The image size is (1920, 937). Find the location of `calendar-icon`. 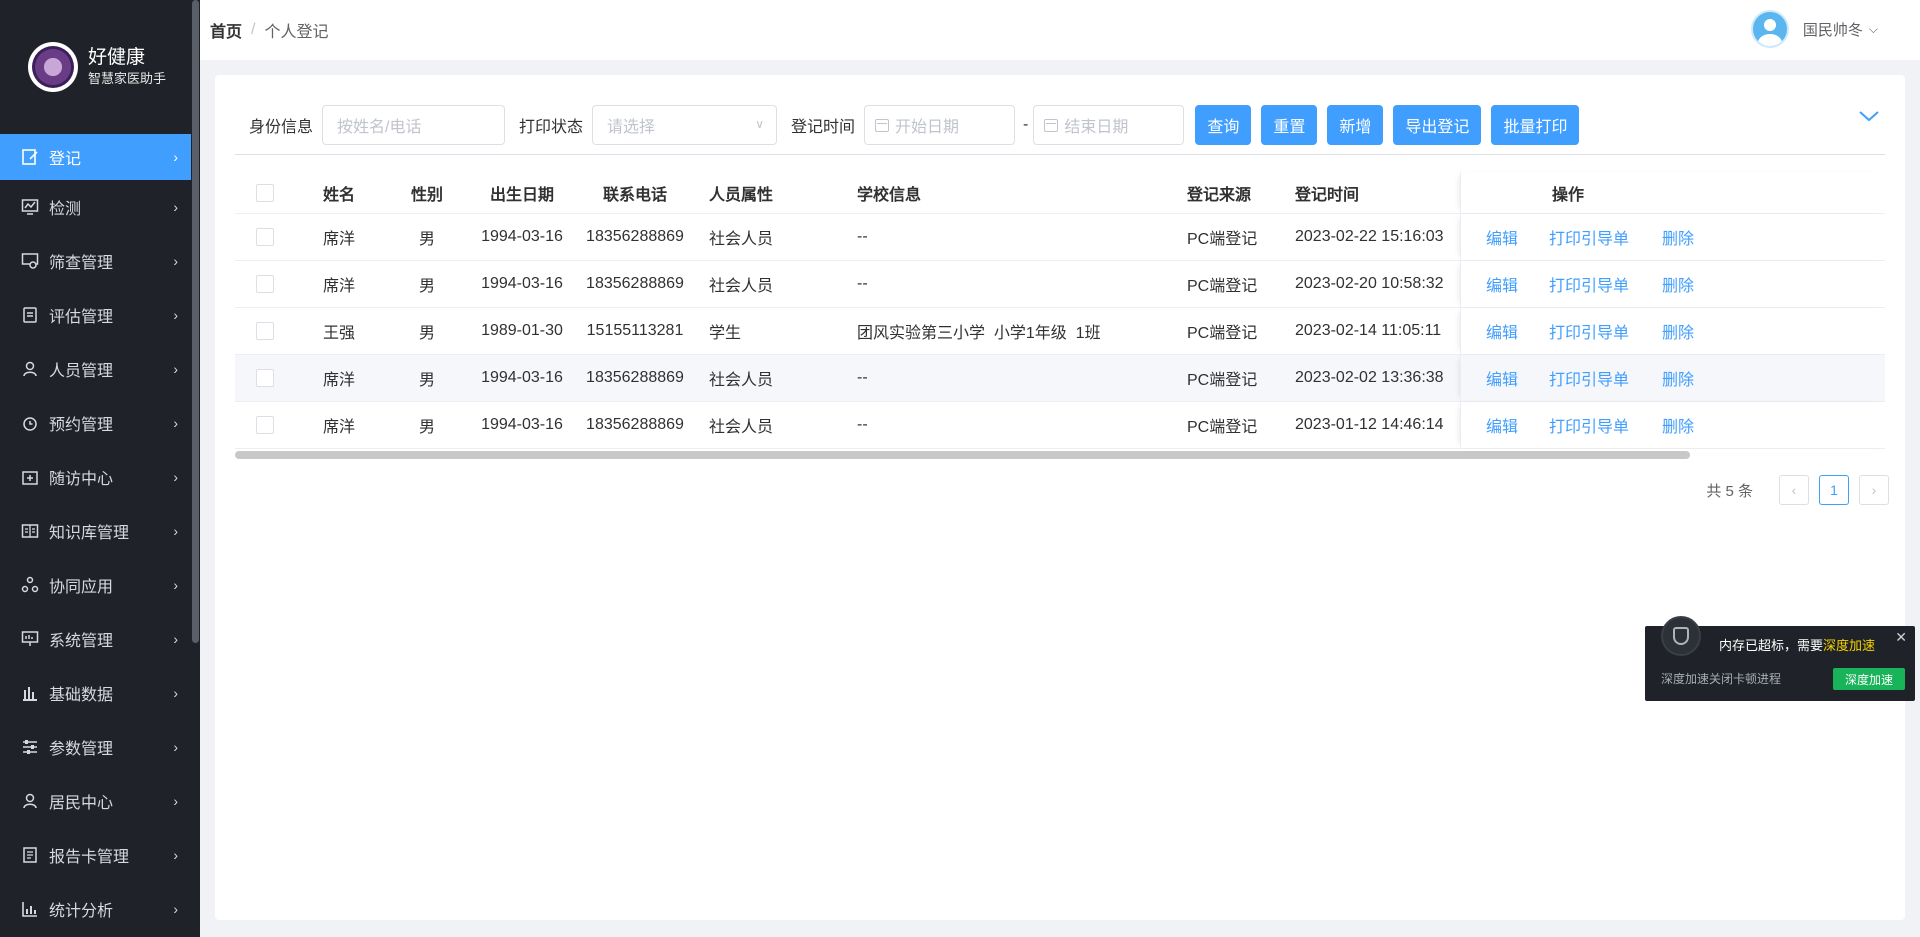

calendar-icon is located at coordinates (1051, 125).